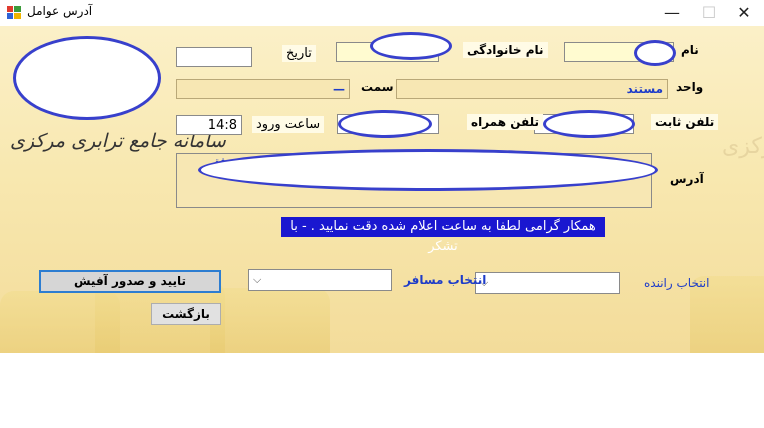  What do you see at coordinates (60, 11) in the screenshot?
I see `window-title: آدرس عوامل` at bounding box center [60, 11].